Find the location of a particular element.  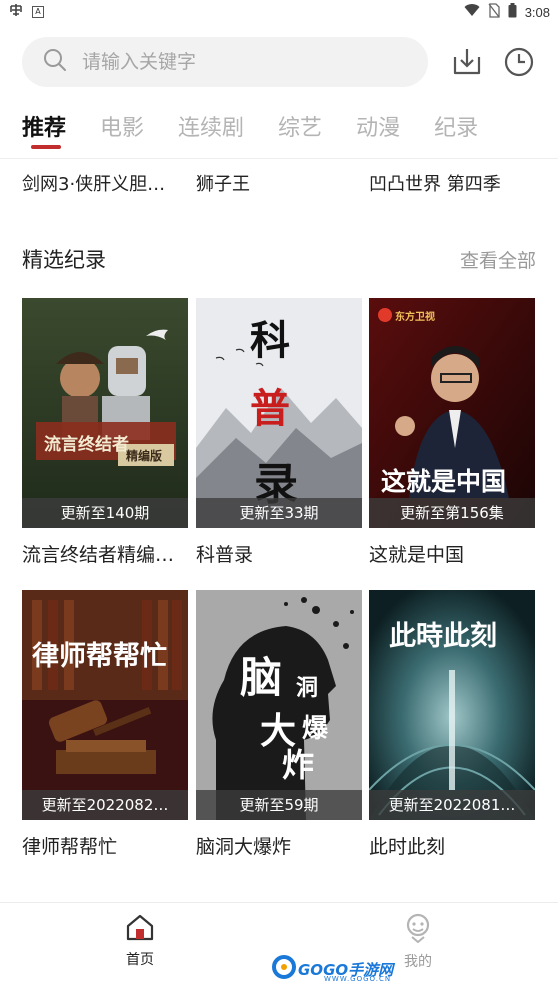

video-card: 律师帮帮忙 更新至2022082… 律师帮帮忙 is located at coordinates (105, 724).